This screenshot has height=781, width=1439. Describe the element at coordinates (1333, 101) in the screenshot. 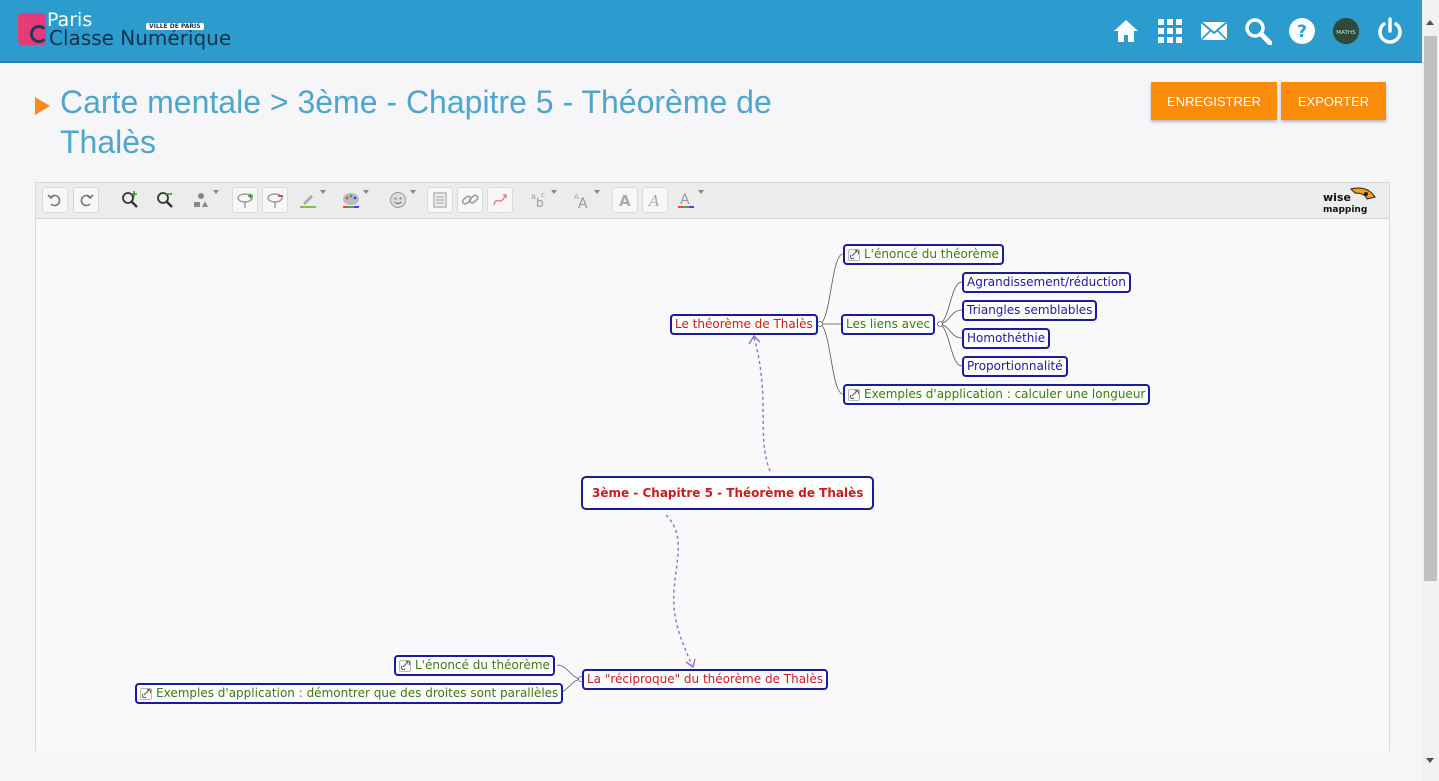

I see `export-button: EXPORTER` at that location.